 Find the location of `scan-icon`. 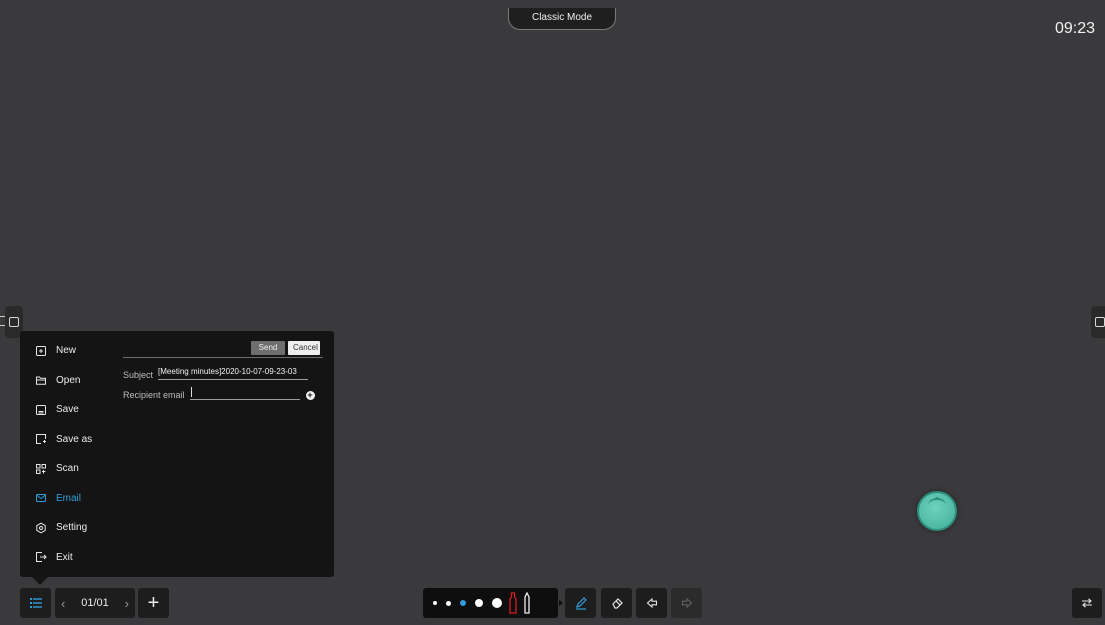

scan-icon is located at coordinates (41, 469).